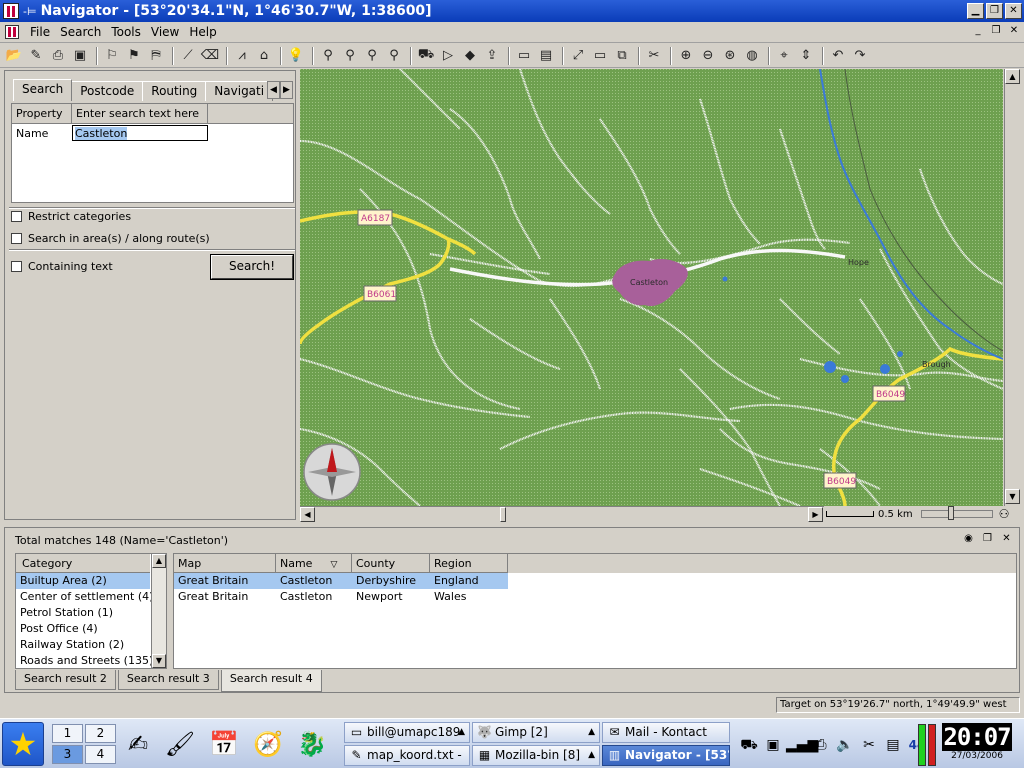 The height and width of the screenshot is (768, 1024). I want to click on column-region: Region, so click(469, 563).